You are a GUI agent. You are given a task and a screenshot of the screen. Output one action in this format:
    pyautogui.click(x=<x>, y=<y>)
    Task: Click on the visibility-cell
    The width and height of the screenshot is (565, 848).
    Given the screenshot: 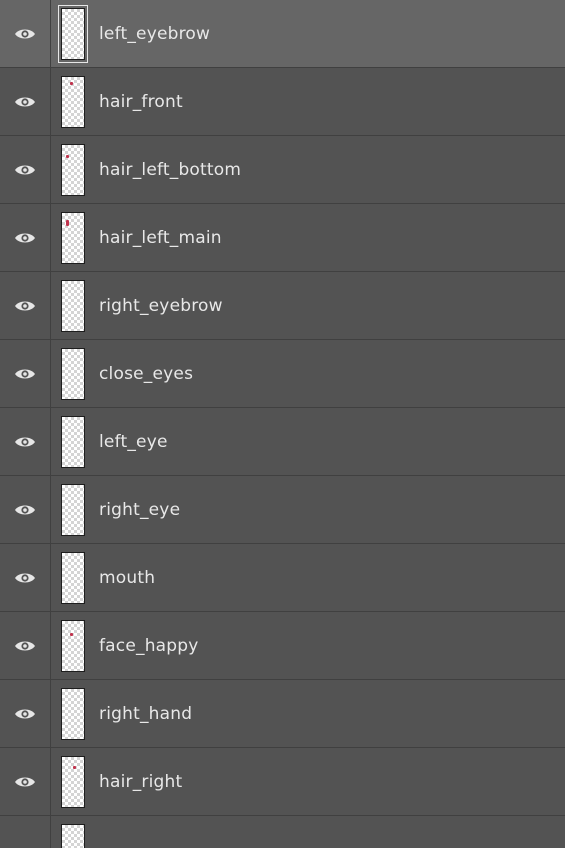 What is the action you would take?
    pyautogui.click(x=25, y=832)
    